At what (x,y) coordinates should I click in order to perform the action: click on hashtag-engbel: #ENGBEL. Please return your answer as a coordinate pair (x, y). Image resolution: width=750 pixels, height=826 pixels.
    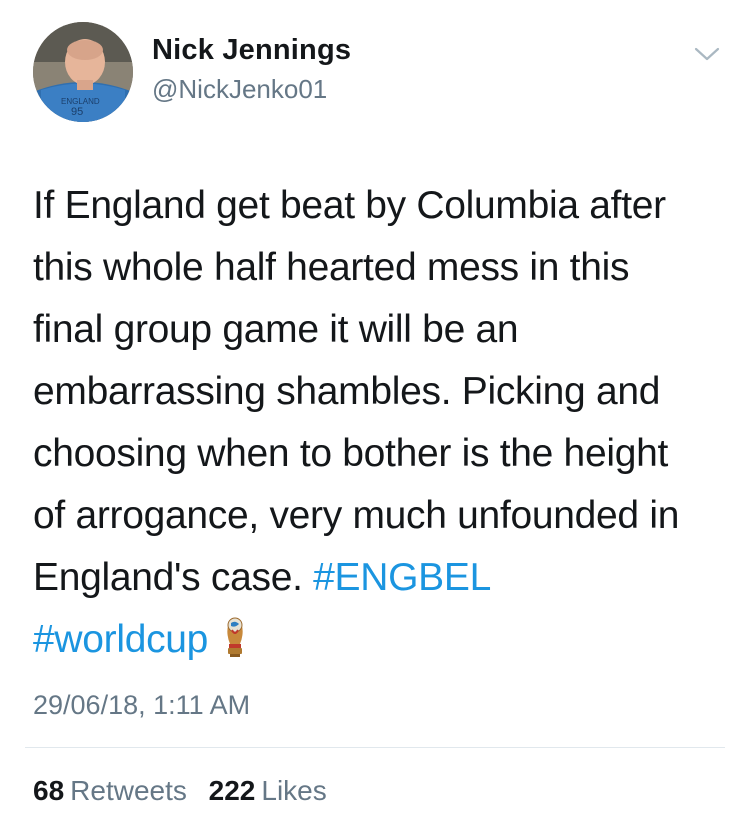
    Looking at the image, I should click on (402, 577).